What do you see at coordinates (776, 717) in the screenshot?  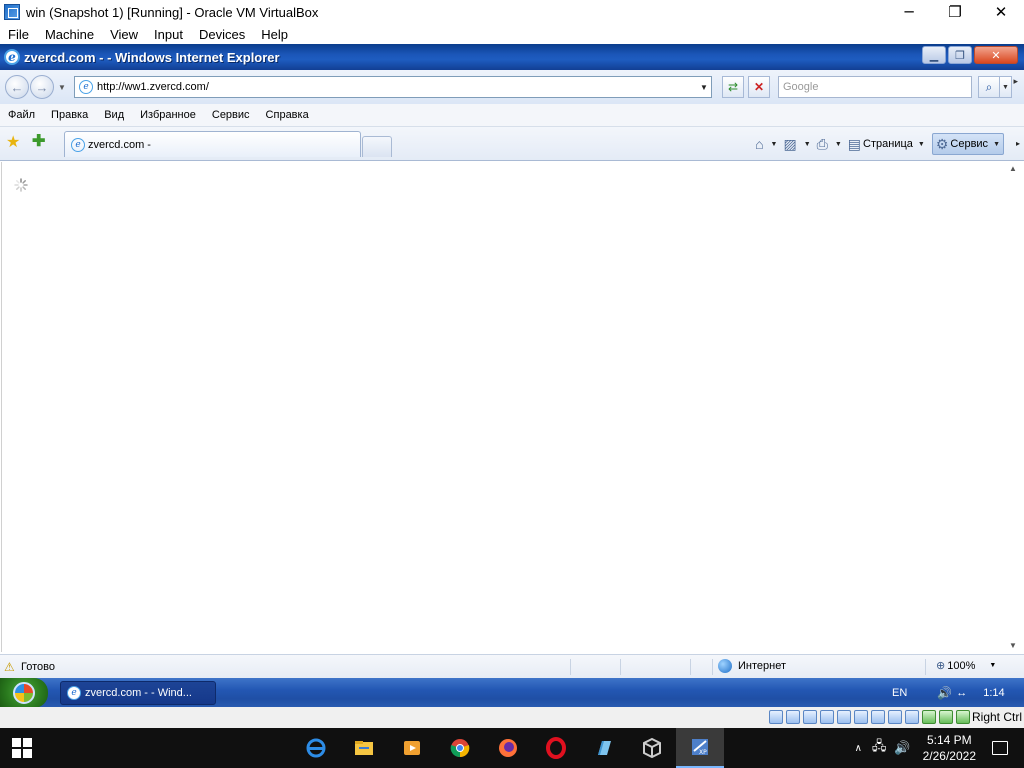 I see `hdd-icon` at bounding box center [776, 717].